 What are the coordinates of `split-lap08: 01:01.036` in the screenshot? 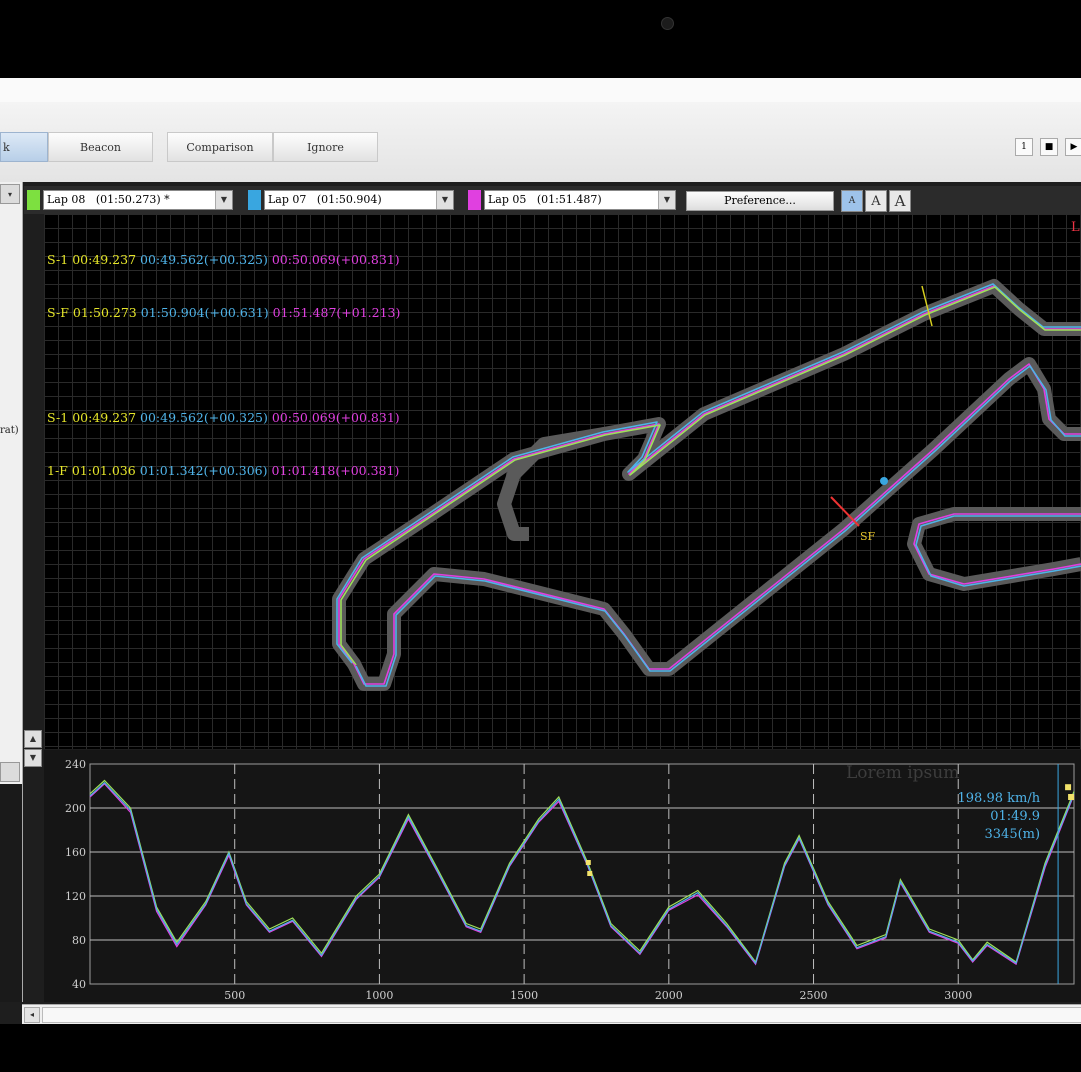 It's located at (103, 470).